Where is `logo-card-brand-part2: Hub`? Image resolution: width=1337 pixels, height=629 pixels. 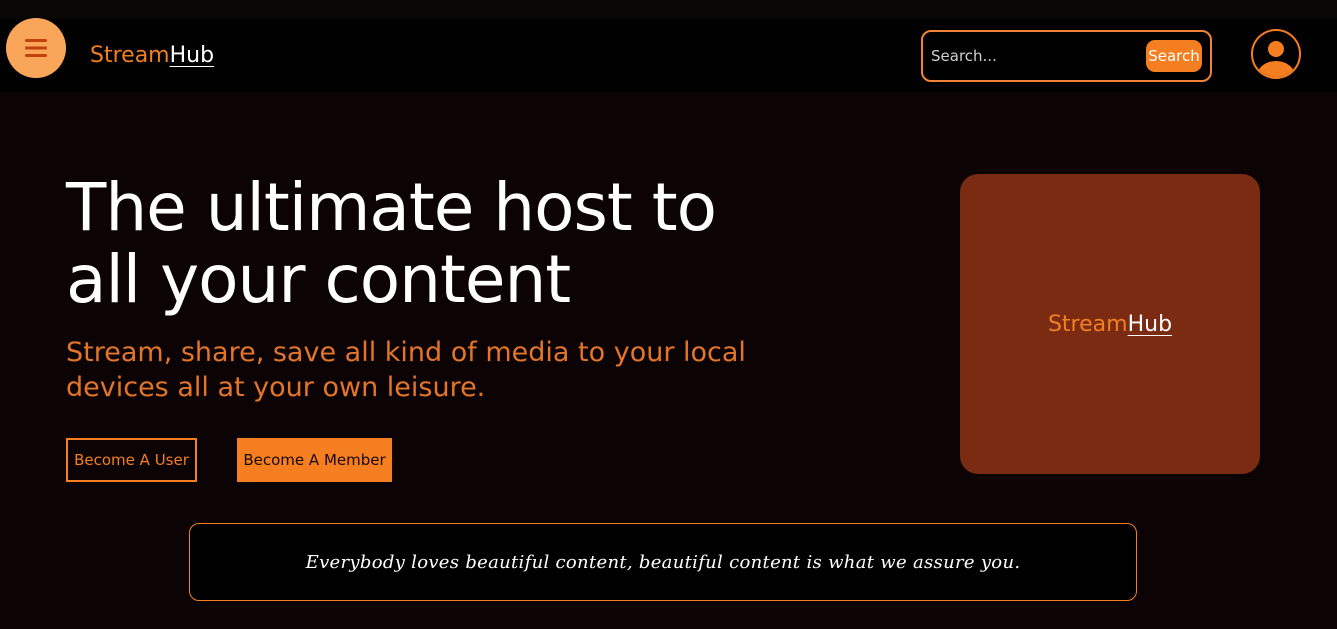
logo-card-brand-part2: Hub is located at coordinates (1150, 324).